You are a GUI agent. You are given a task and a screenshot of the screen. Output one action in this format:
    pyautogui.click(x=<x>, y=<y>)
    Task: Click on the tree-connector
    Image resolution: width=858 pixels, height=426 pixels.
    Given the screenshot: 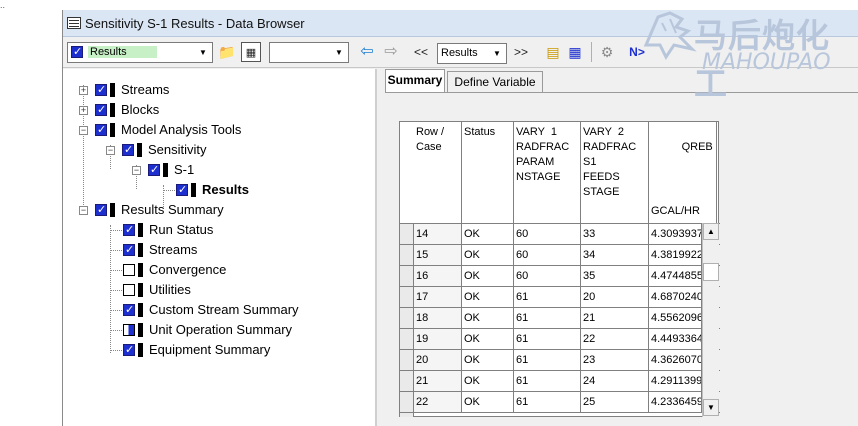 What is the action you would take?
    pyautogui.click(x=116, y=230)
    